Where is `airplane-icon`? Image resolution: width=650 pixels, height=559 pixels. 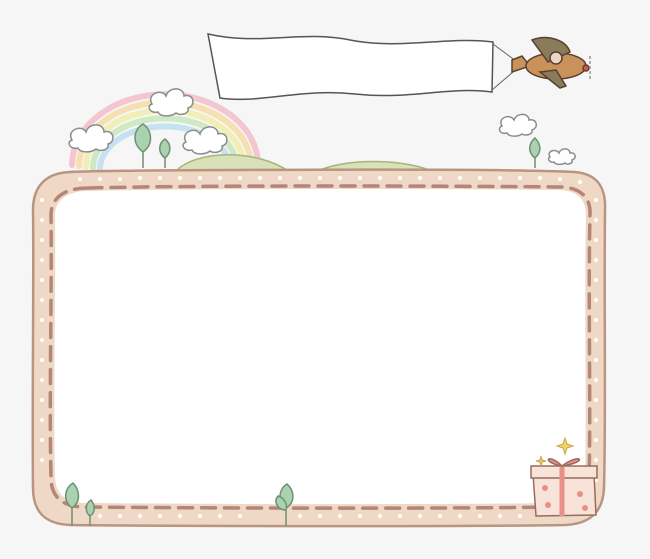
airplane-icon is located at coordinates (551, 62).